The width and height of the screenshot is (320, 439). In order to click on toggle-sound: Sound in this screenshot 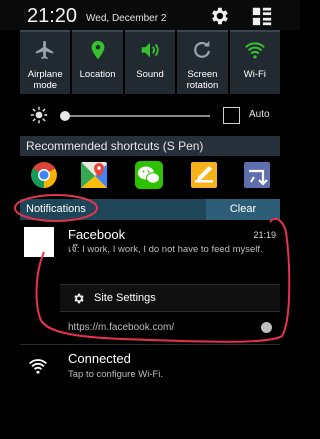, I will do `click(150, 62)`.